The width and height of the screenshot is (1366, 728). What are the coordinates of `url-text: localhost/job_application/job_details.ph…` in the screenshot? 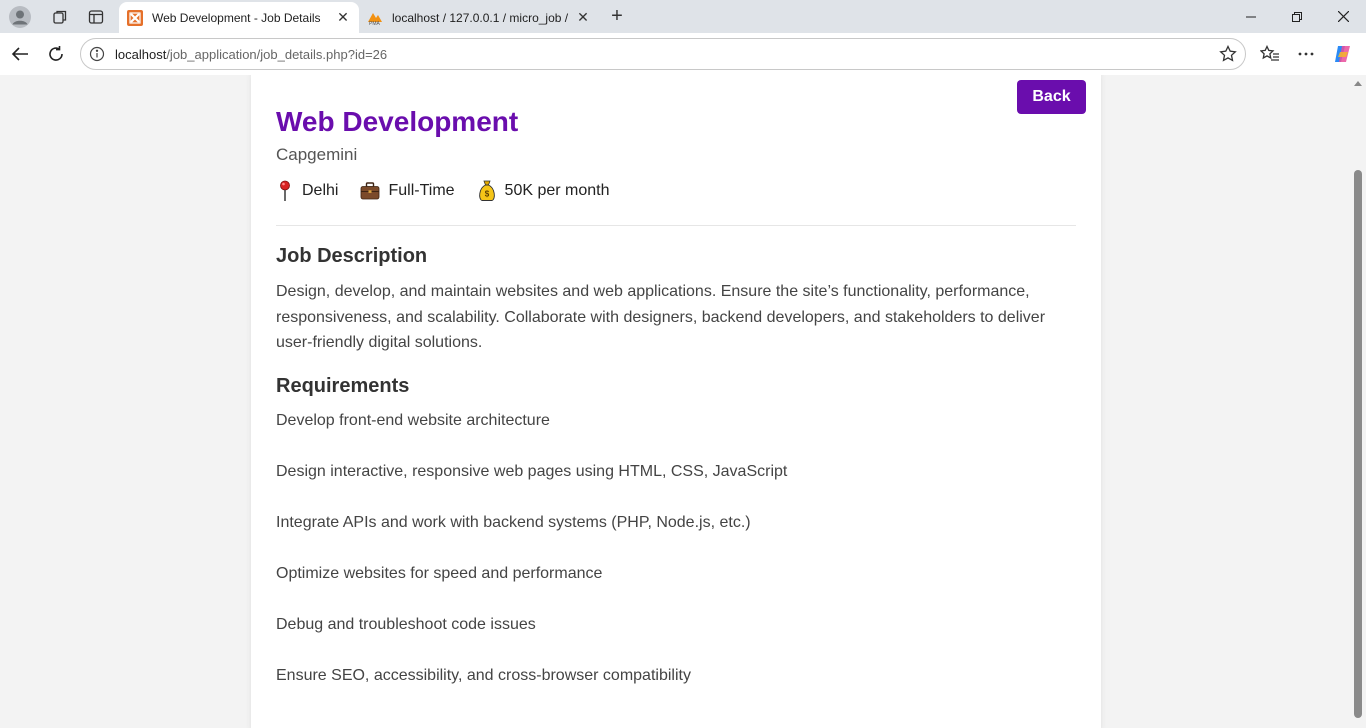 It's located at (251, 54).